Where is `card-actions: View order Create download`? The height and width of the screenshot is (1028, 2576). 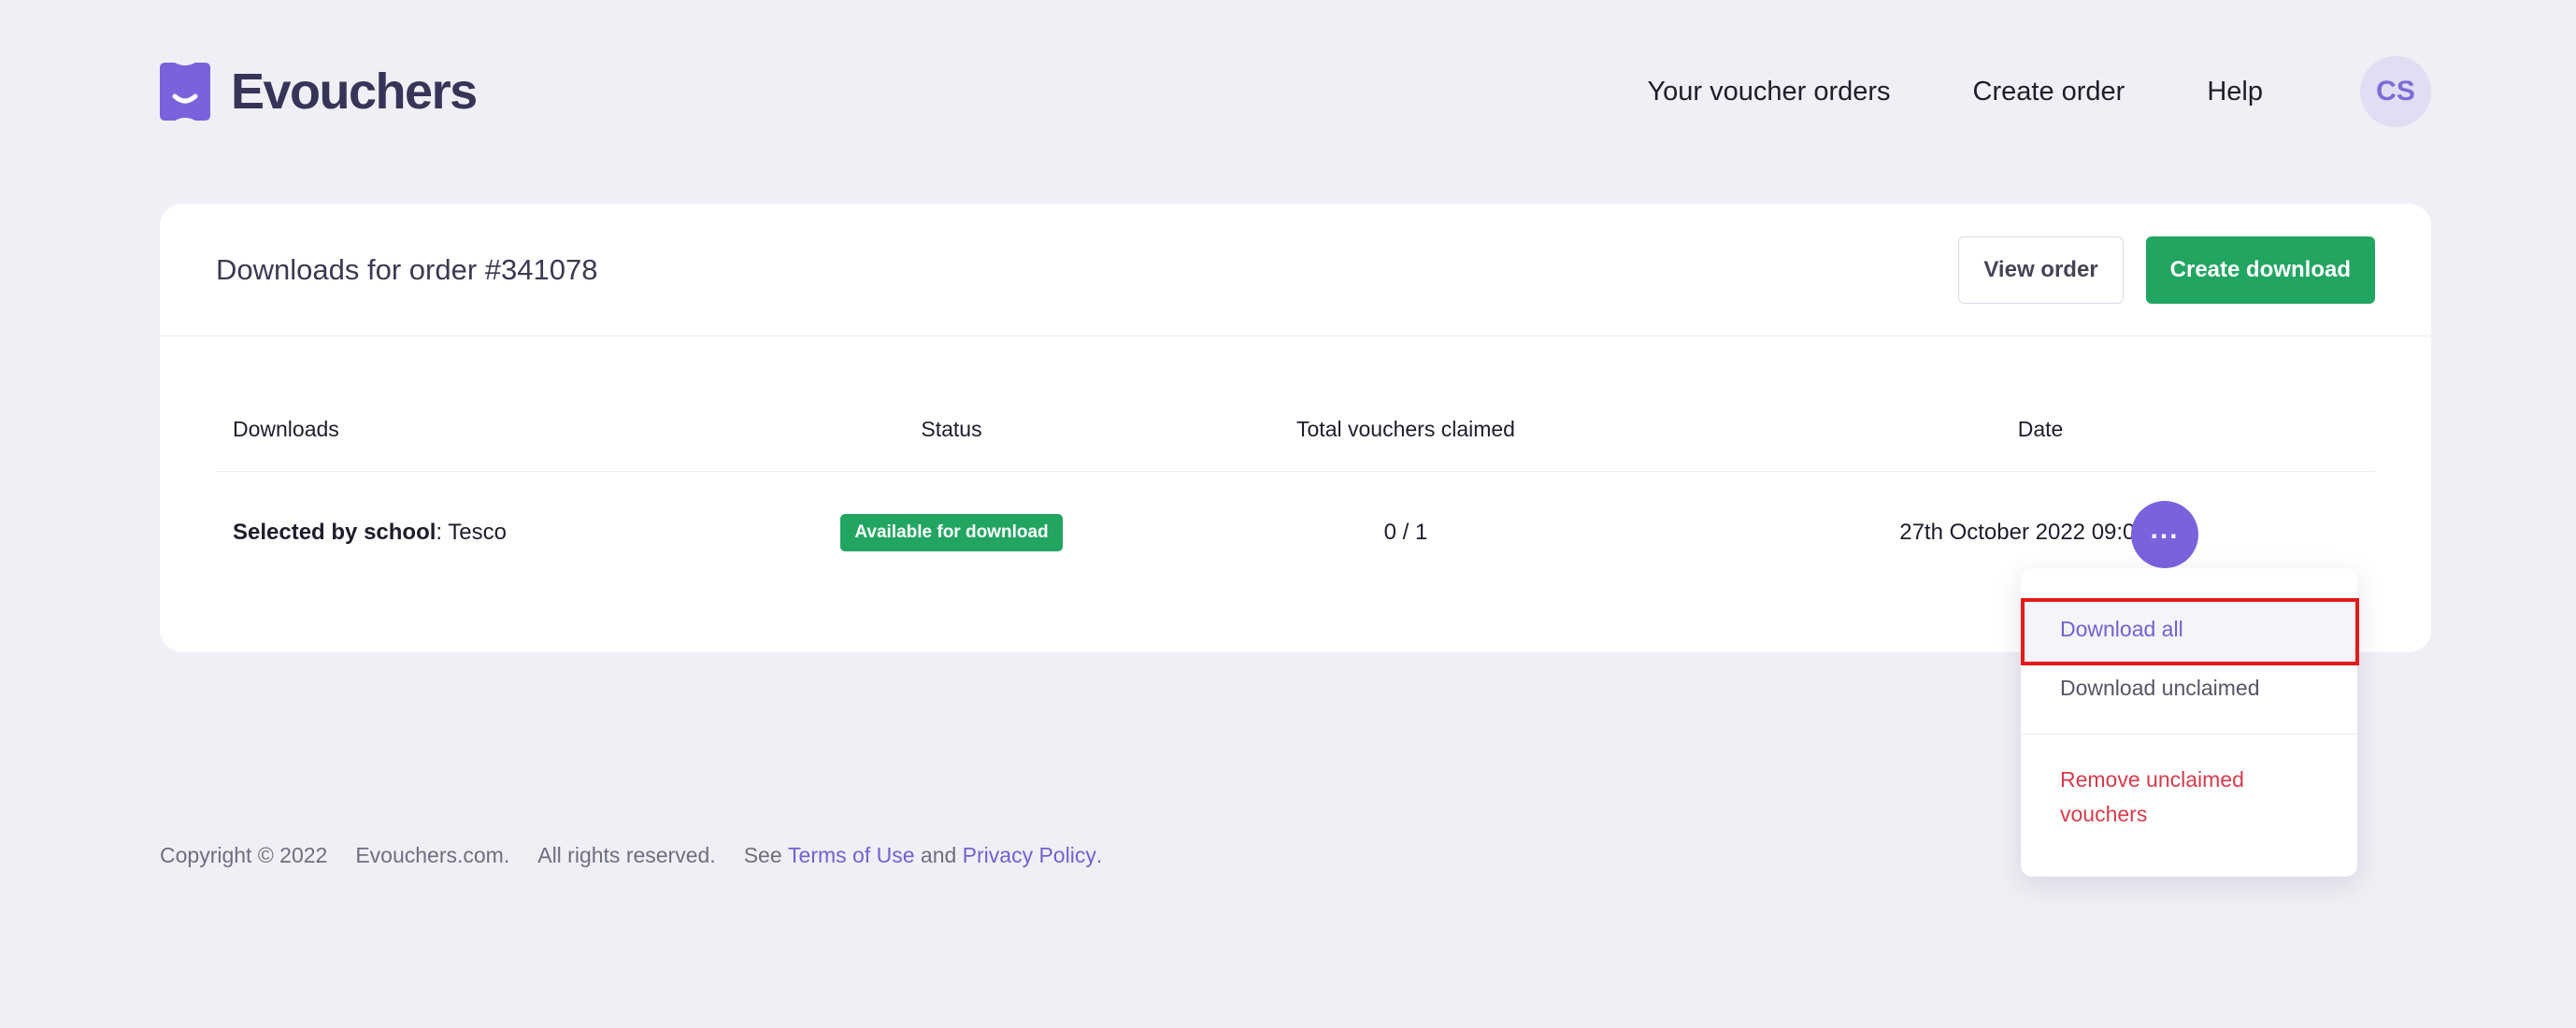 card-actions: View order Create download is located at coordinates (2166, 270).